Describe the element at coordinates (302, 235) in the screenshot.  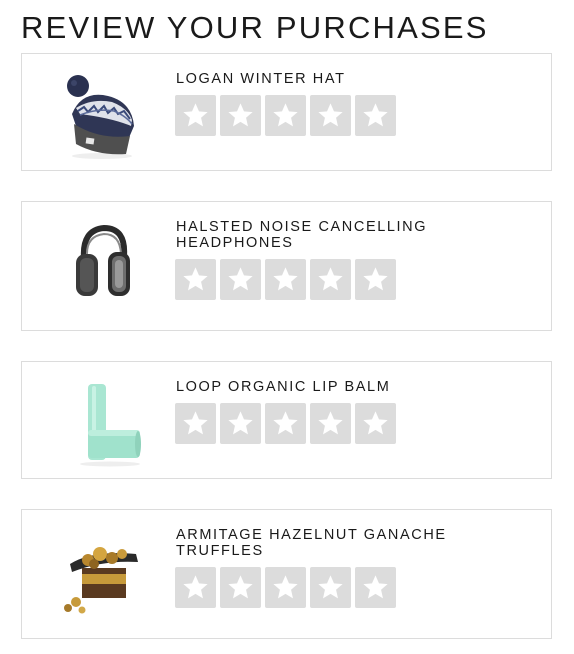
I see `product-name: HALSTED NOISE CANCELLING HEADPHONES` at that location.